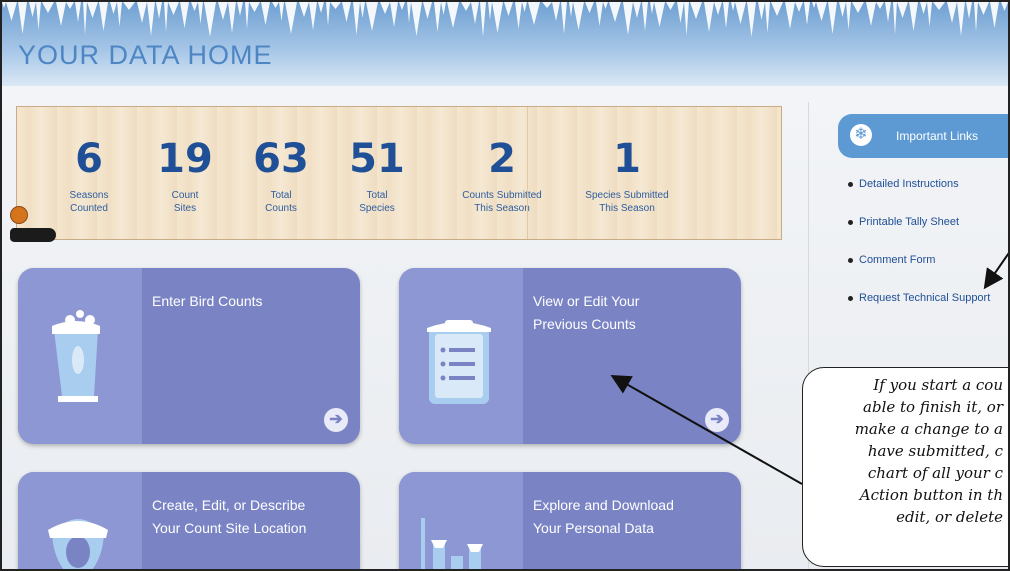 The height and width of the screenshot is (571, 1010). I want to click on view-edit-counts-tile: View or Edit Your Previous Counts ➔, so click(570, 356).